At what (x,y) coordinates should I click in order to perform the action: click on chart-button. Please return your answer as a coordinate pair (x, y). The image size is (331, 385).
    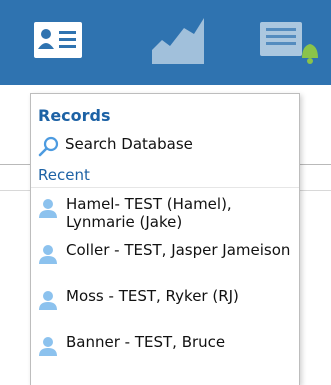
    Looking at the image, I should click on (180, 42).